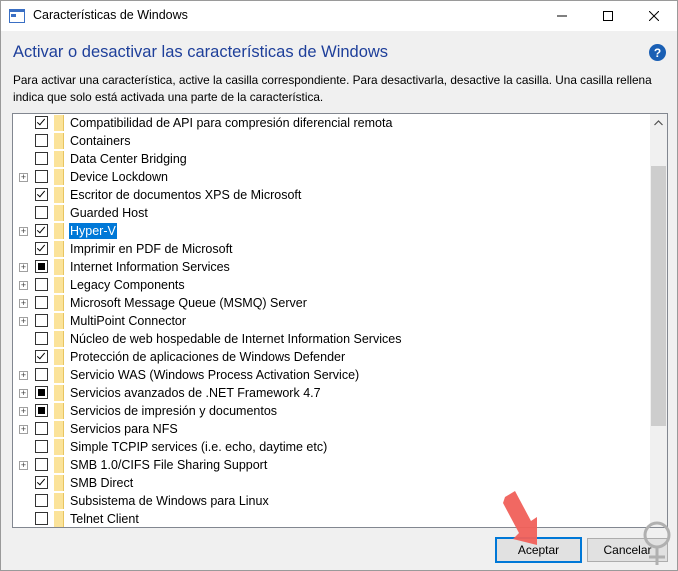 The image size is (678, 571). I want to click on feature-label: Legacy Components, so click(127, 285).